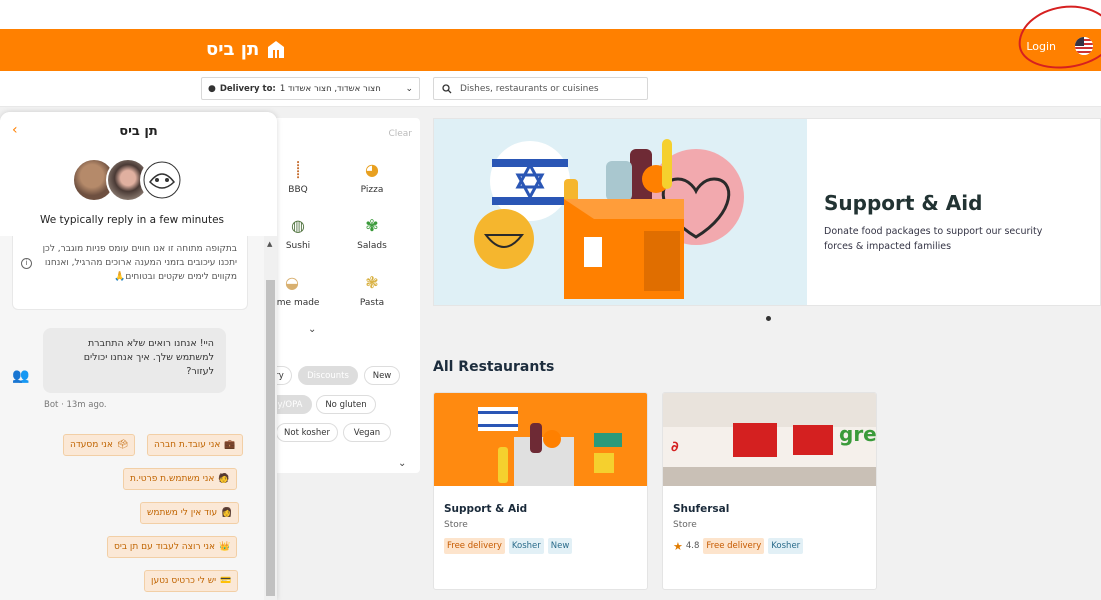 The image size is (1101, 600). I want to click on new-tag: New, so click(560, 546).